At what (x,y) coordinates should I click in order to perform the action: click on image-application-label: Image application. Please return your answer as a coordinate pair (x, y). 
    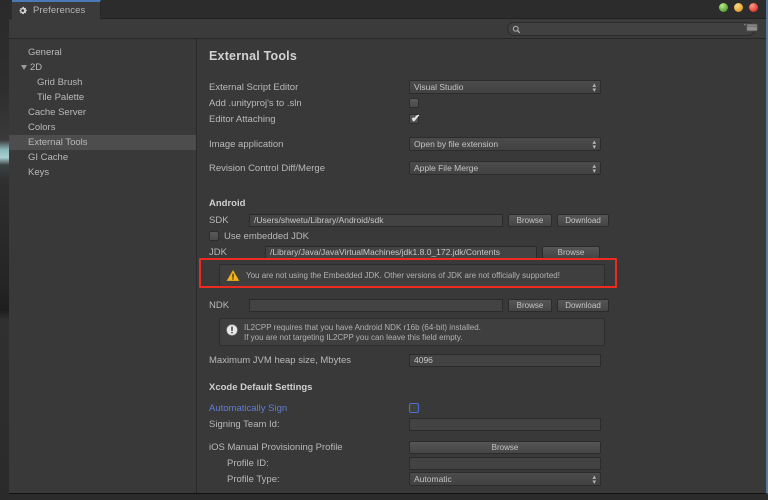
    Looking at the image, I should click on (246, 144).